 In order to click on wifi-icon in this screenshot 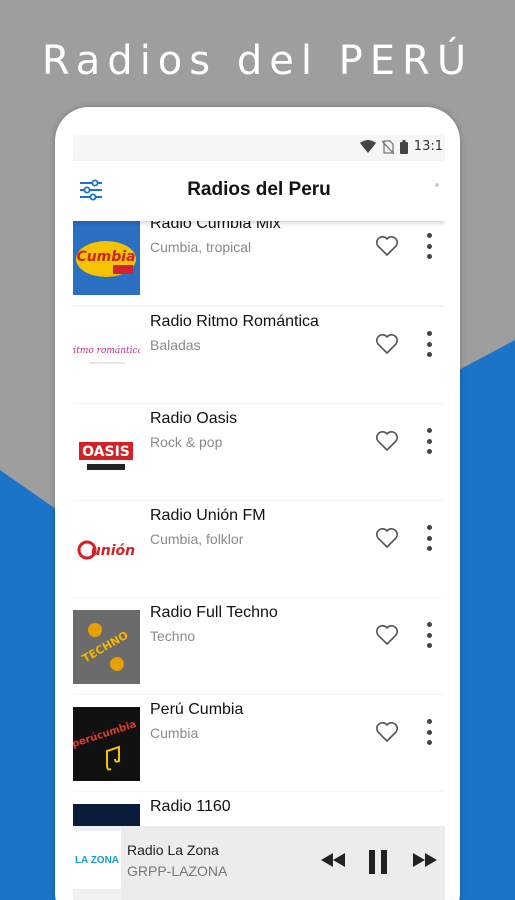, I will do `click(367, 146)`.